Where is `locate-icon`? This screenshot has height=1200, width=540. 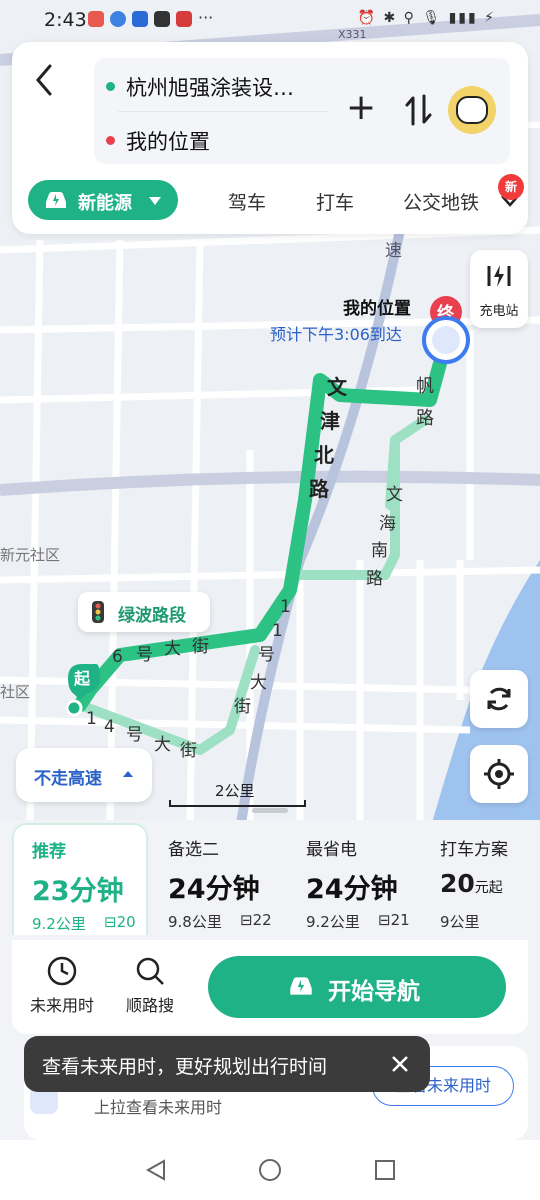 locate-icon is located at coordinates (499, 774).